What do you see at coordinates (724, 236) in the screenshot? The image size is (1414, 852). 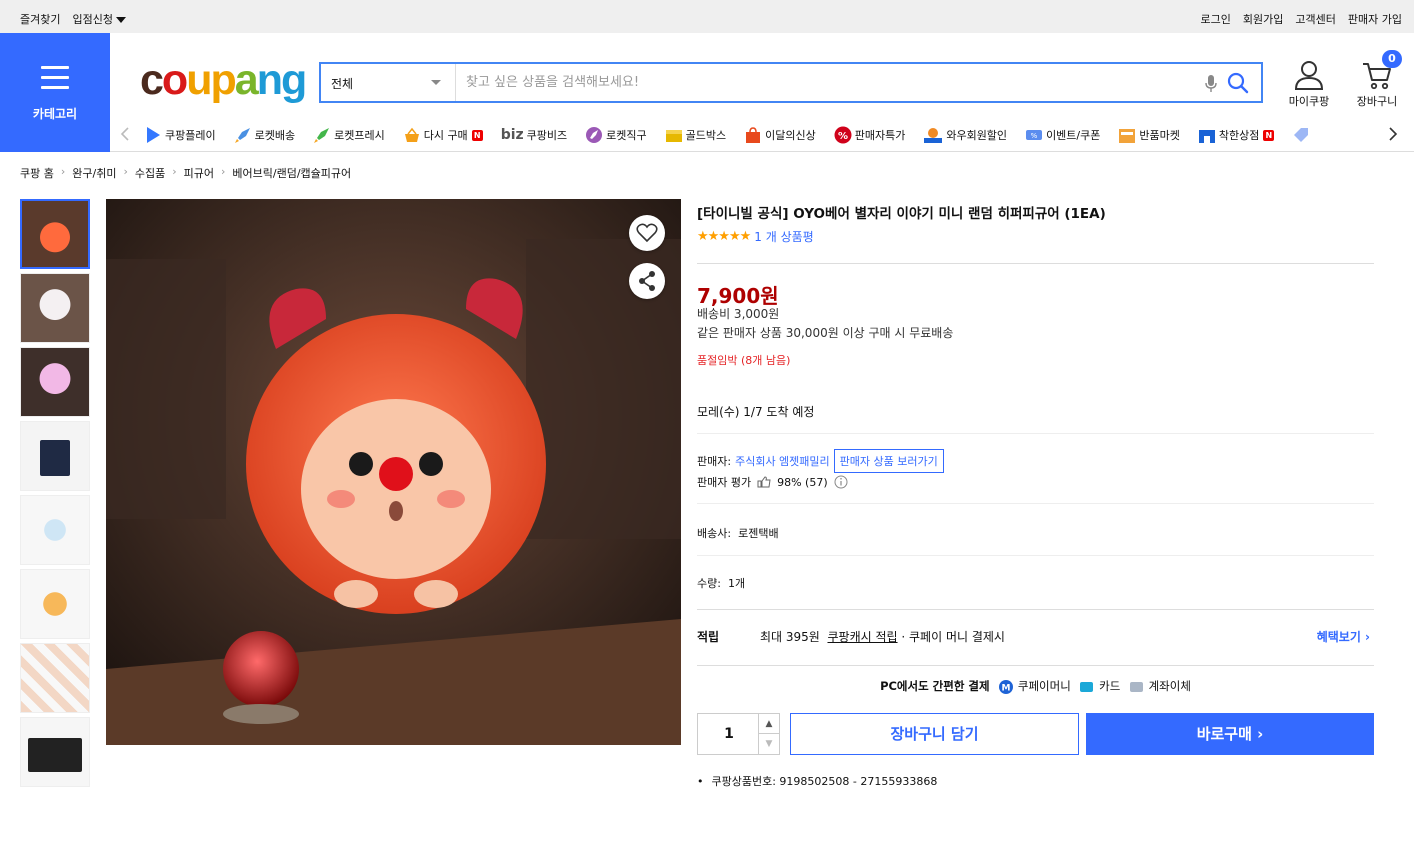 I see `star-rating-icon: ★★★★★` at bounding box center [724, 236].